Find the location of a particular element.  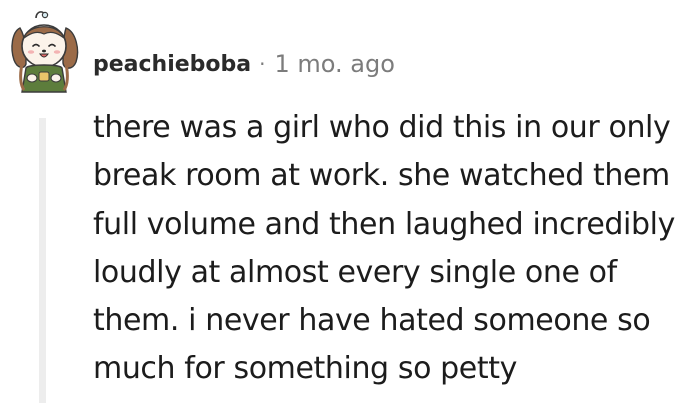

thread-collapse-line is located at coordinates (42, 260).